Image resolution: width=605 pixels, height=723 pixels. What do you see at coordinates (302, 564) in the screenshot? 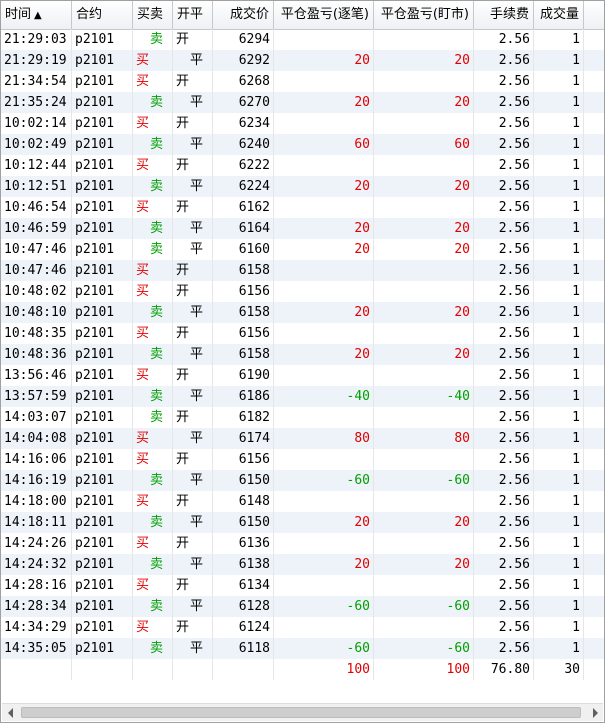
I see `table-row: 14:24:32 p2101 卖平 6138 20 20 2.56 1` at bounding box center [302, 564].